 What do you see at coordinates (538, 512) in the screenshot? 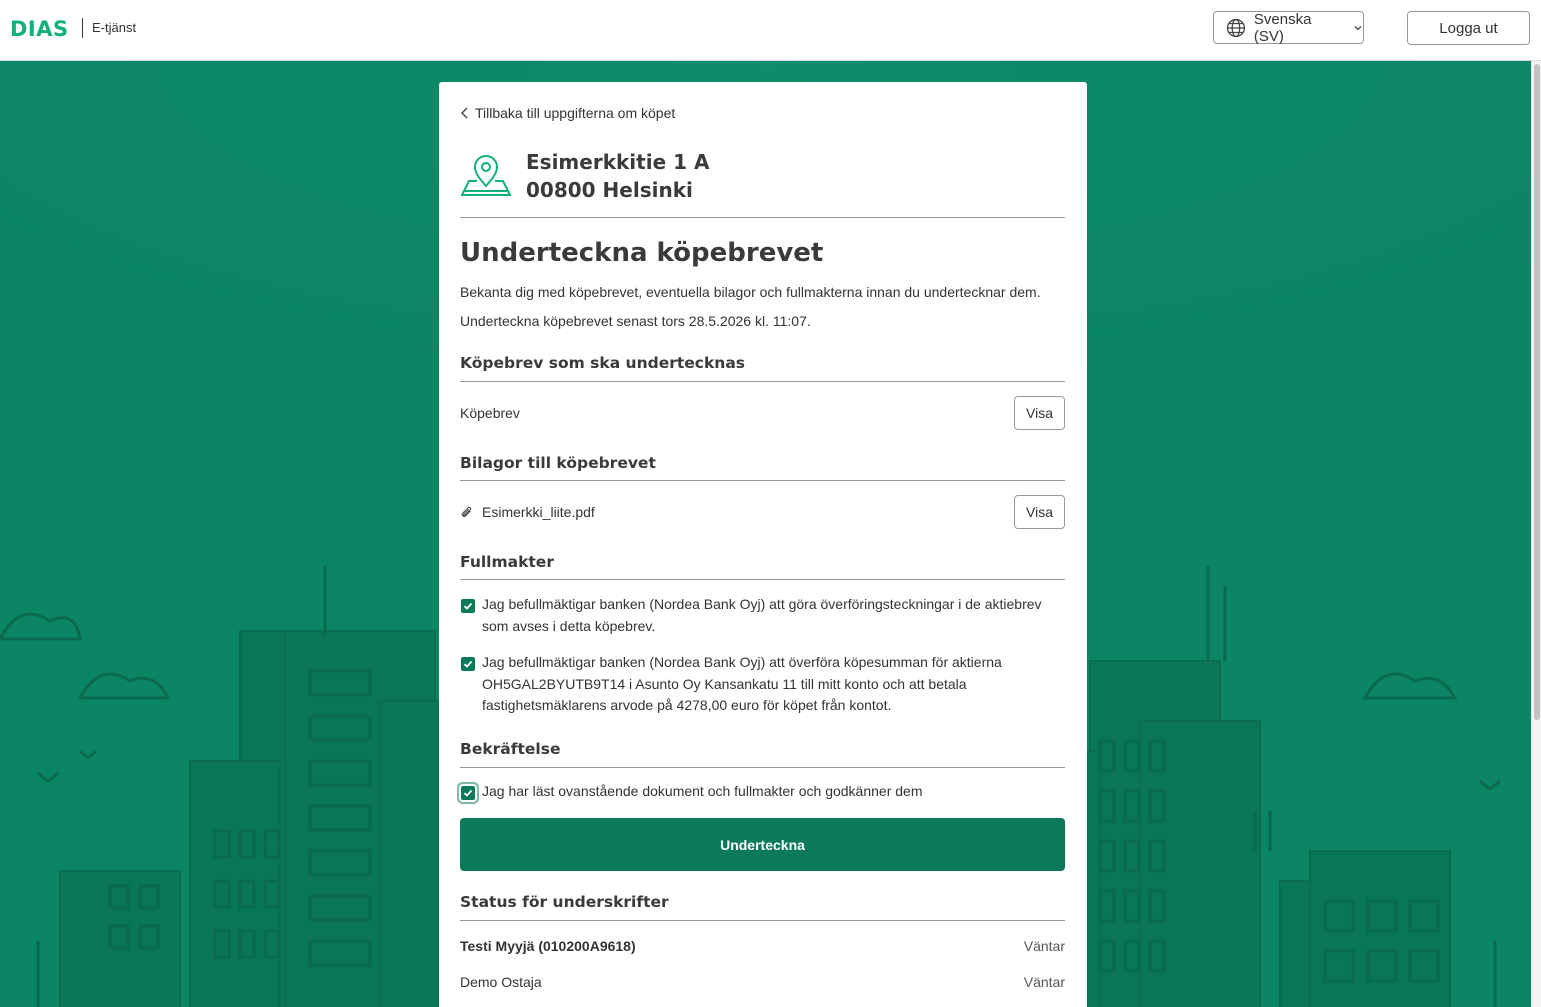
I see `attachment-file-name: Esimerkki_liite.pdf` at bounding box center [538, 512].